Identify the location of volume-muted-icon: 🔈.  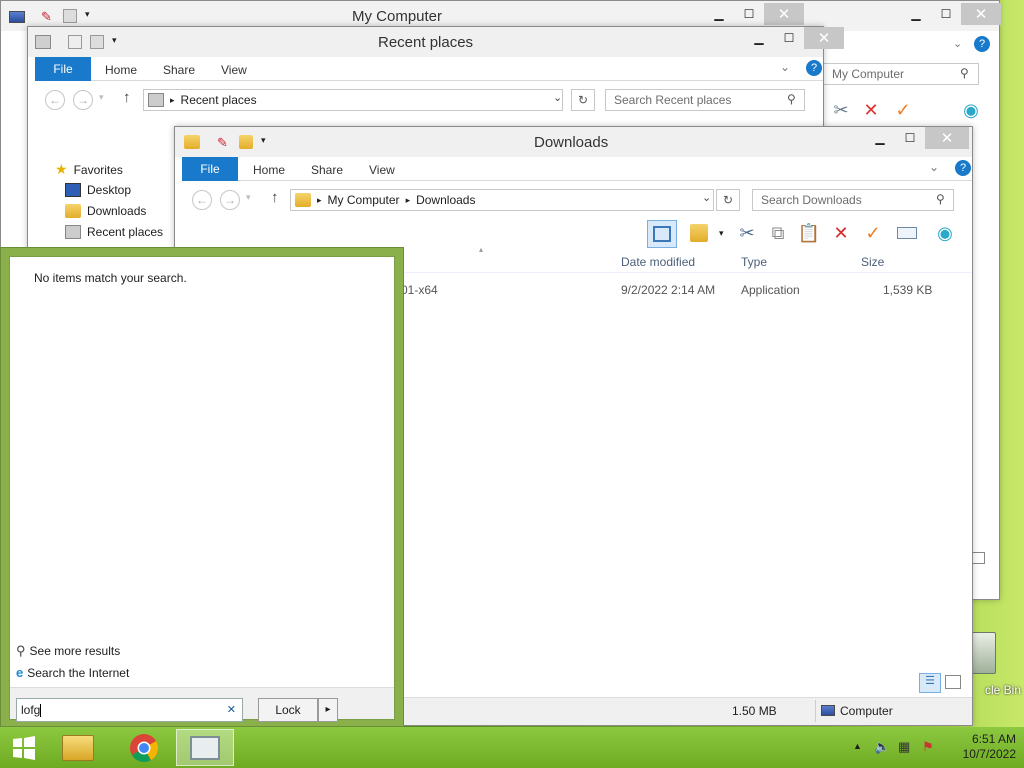
(882, 747).